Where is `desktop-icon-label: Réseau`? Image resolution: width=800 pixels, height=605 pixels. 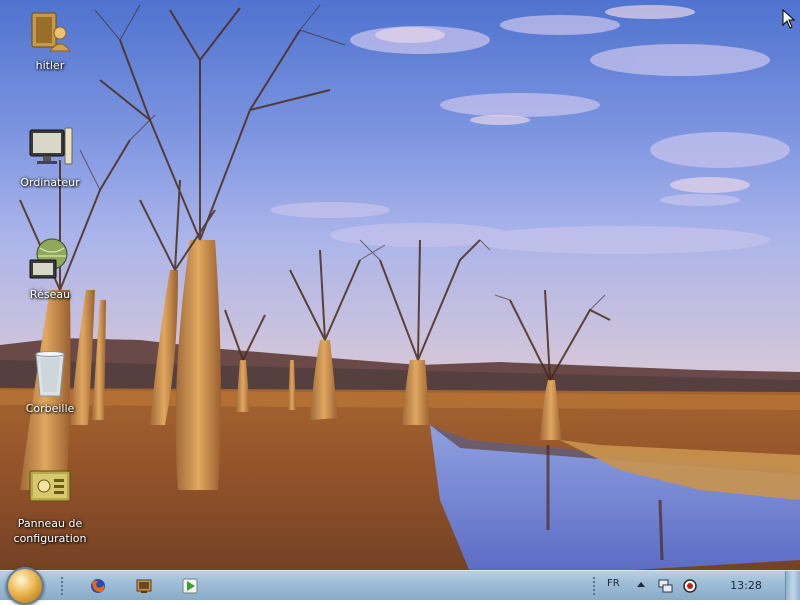
desktop-icon-label: Réseau is located at coordinates (50, 294).